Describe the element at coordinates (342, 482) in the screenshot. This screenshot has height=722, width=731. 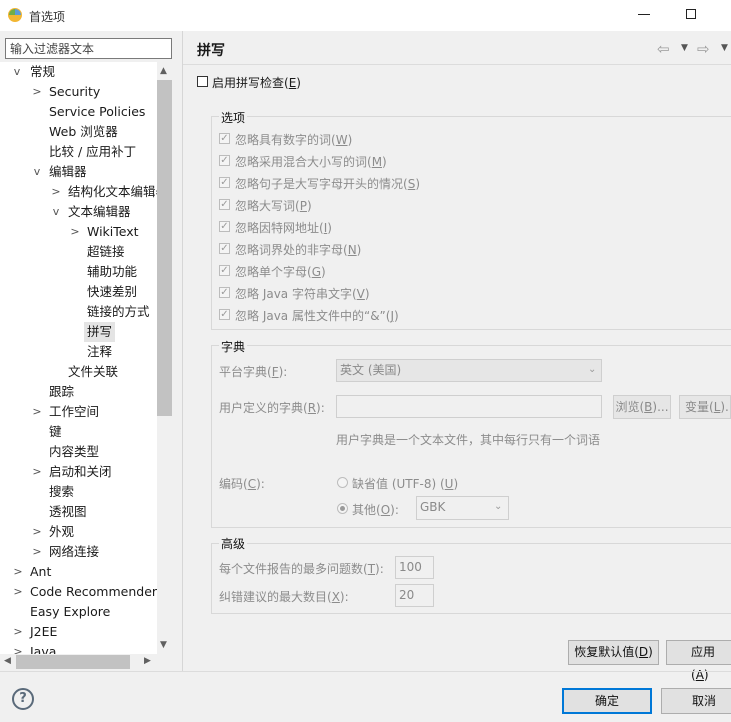
I see `encoding-default-radio` at that location.